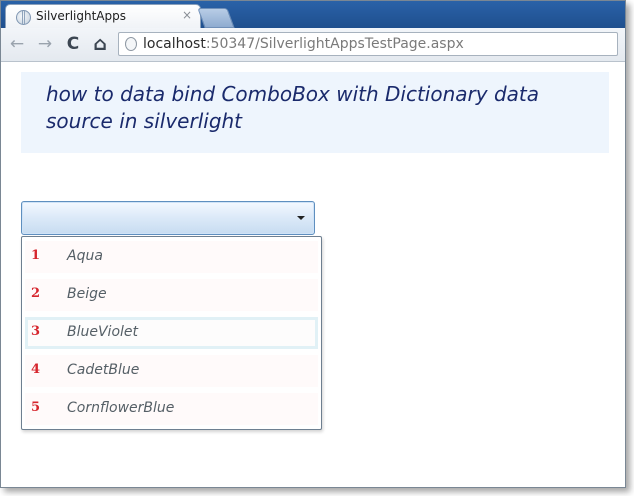 The height and width of the screenshot is (496, 634). What do you see at coordinates (313, 14) in the screenshot?
I see `tab-strip: SilverlightApps ×` at bounding box center [313, 14].